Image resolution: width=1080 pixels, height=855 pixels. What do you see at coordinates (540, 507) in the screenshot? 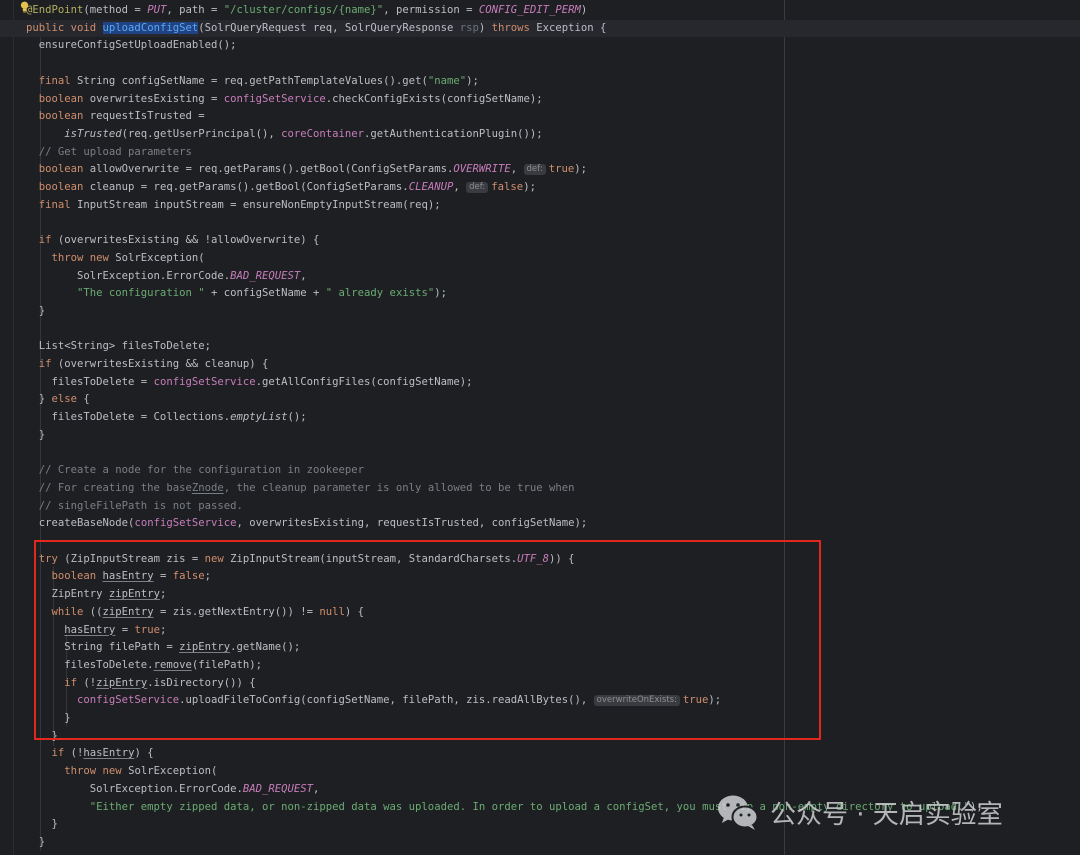
I see `code-line: // singleFilePath is not passed.` at bounding box center [540, 507].